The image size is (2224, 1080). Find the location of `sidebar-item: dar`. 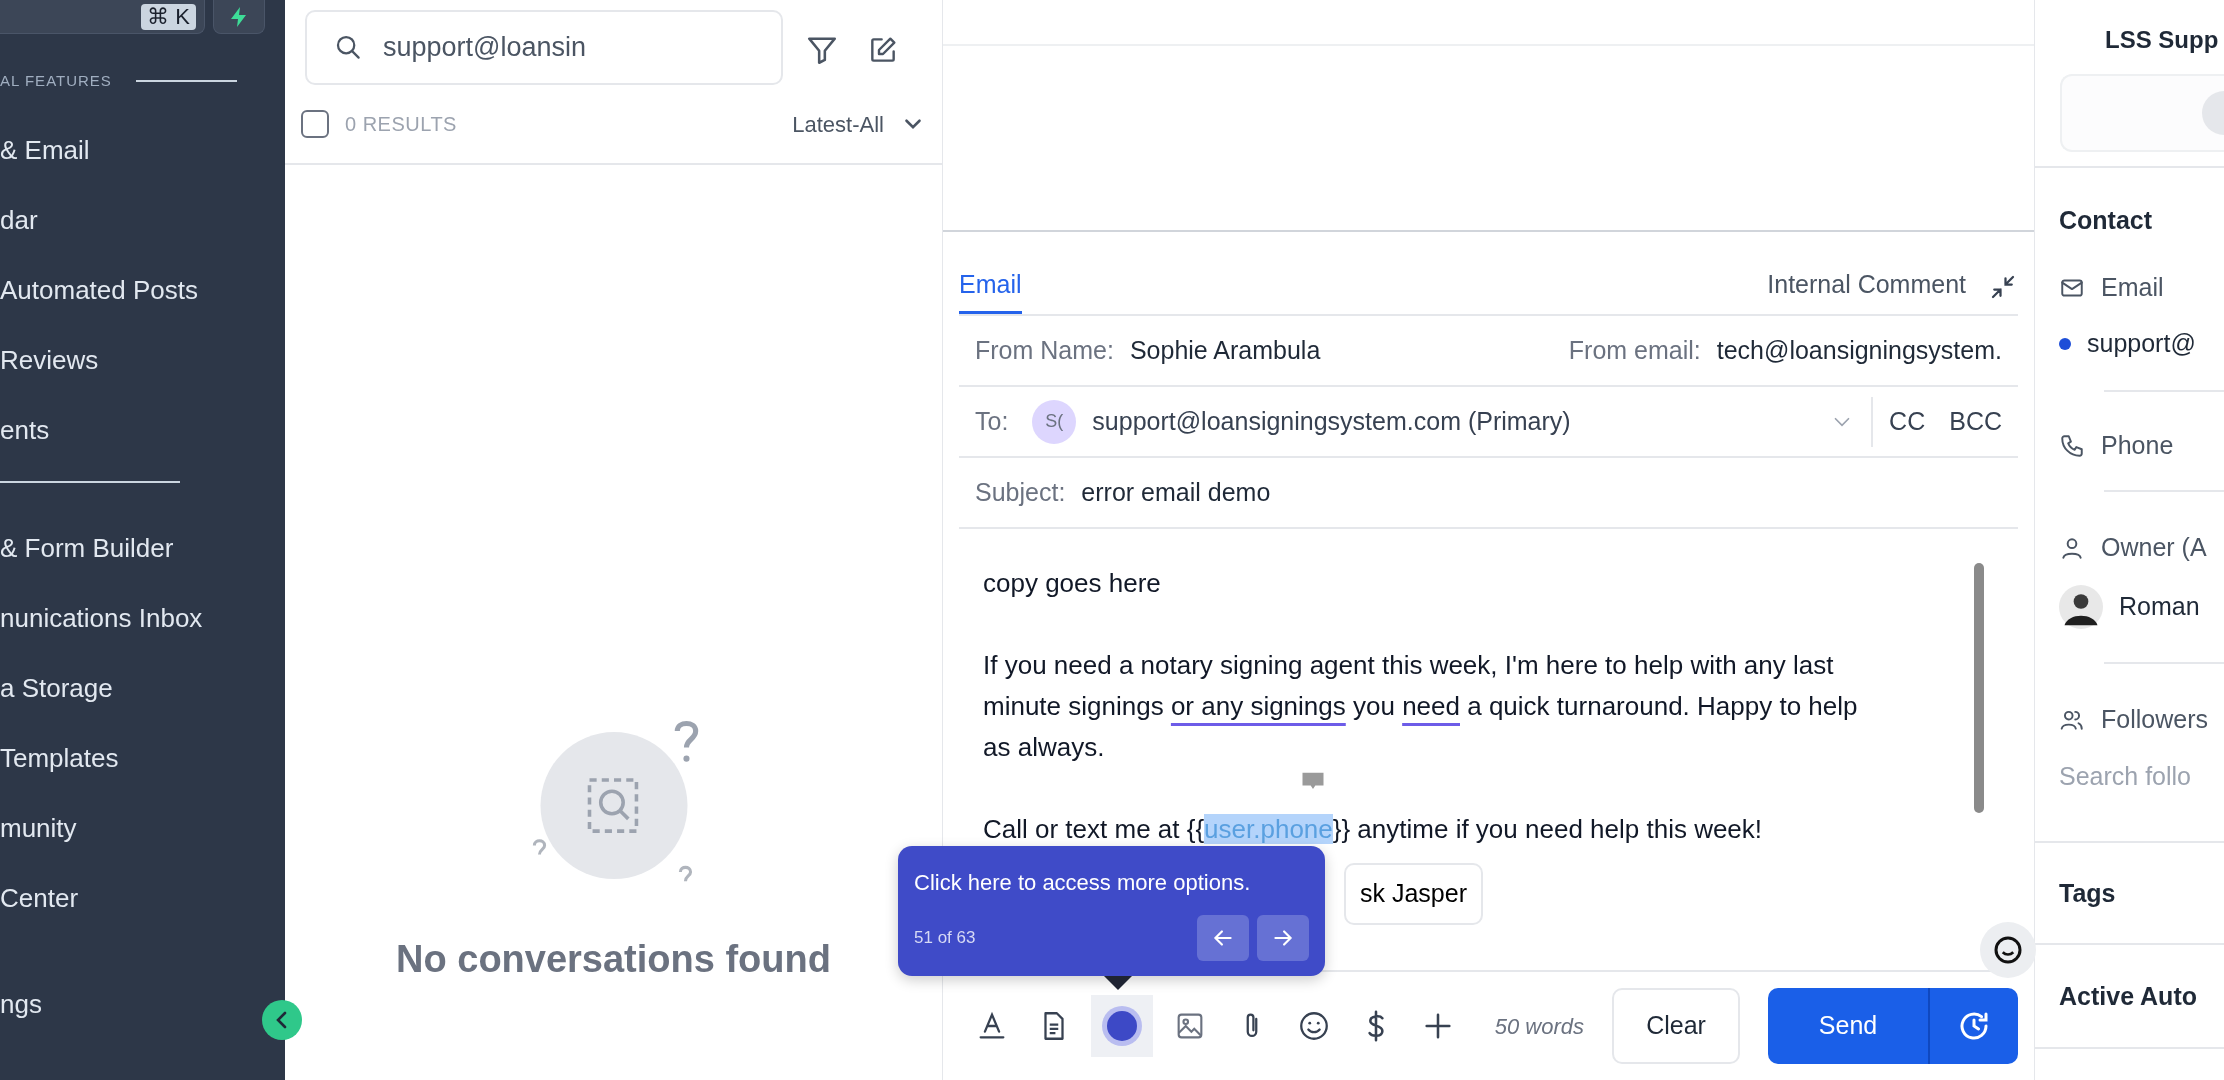

sidebar-item: dar is located at coordinates (19, 219).